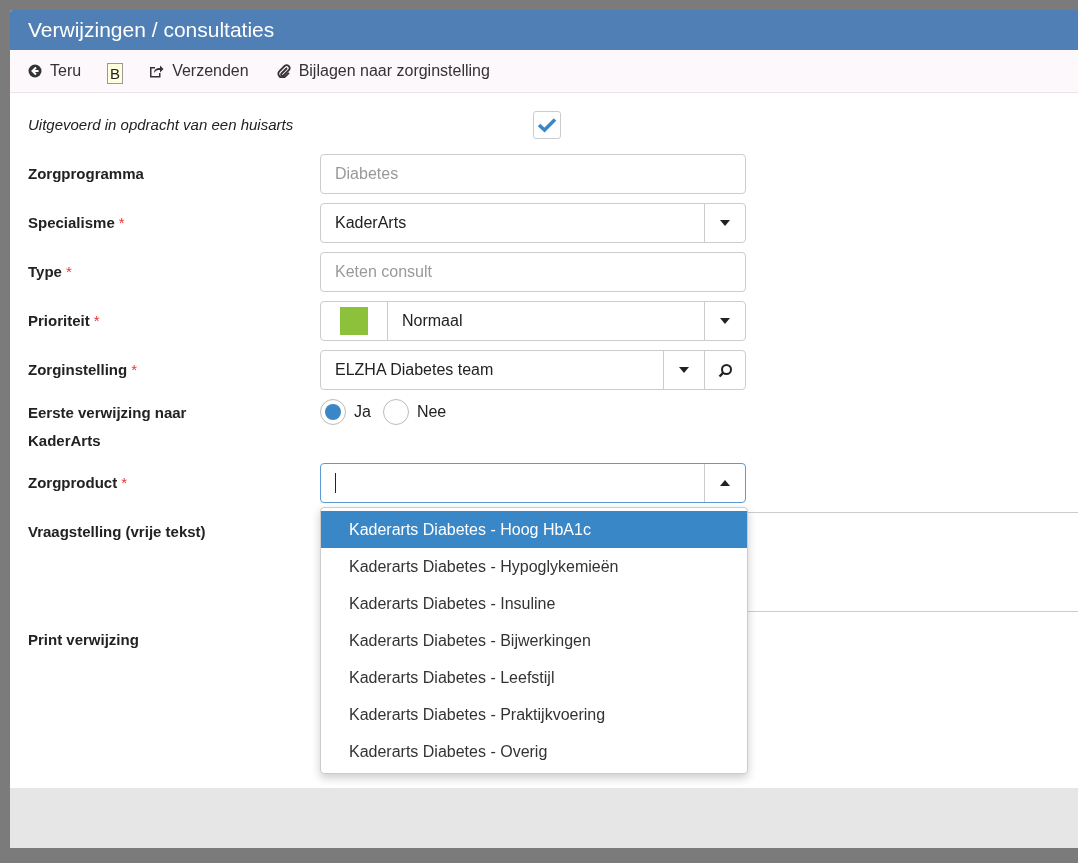 This screenshot has height=863, width=1078. Describe the element at coordinates (161, 125) in the screenshot. I see `field-label: Uitgevoerd in opdracht van een huisarts` at that location.